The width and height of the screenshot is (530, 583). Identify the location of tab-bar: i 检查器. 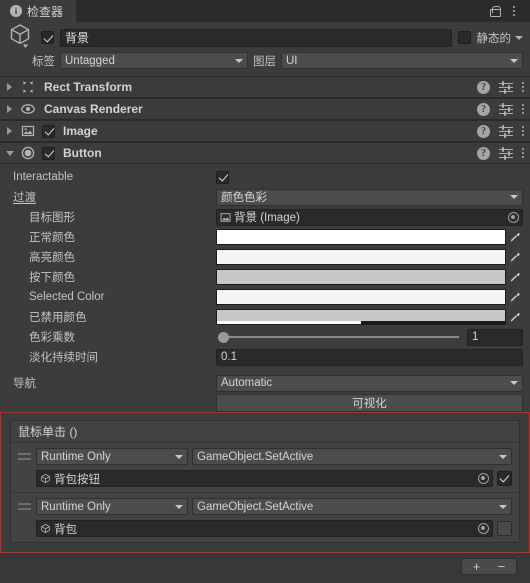
(265, 11).